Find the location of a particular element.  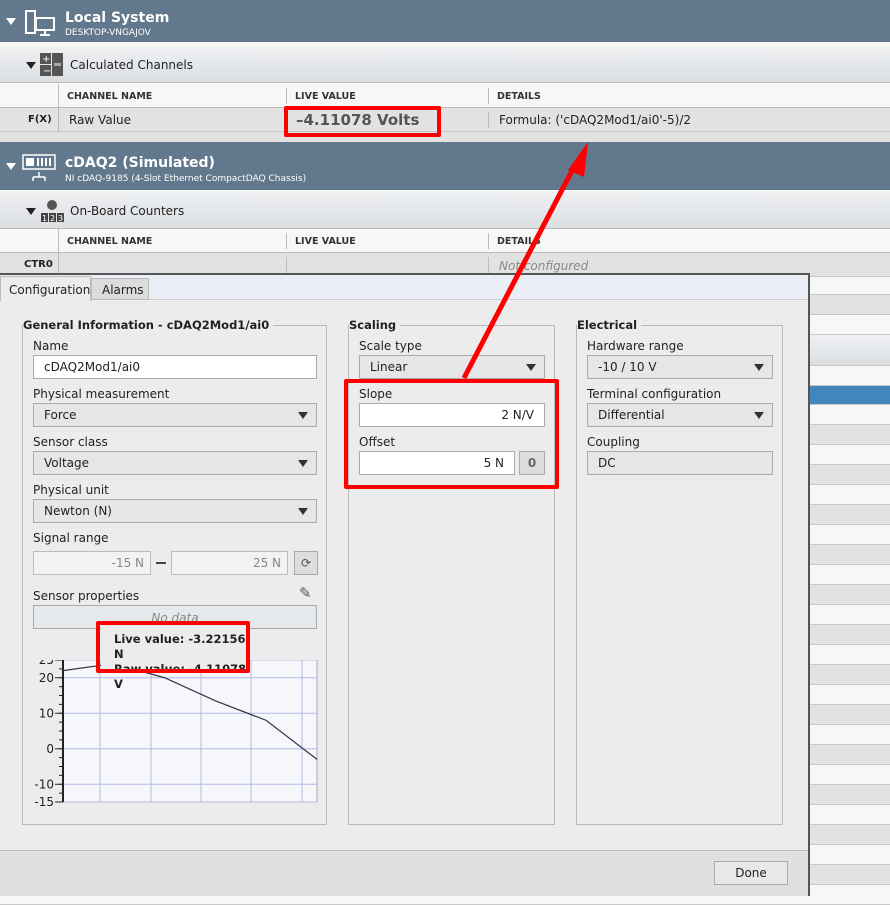

edit-pencil-icon: ✎ is located at coordinates (305, 593).